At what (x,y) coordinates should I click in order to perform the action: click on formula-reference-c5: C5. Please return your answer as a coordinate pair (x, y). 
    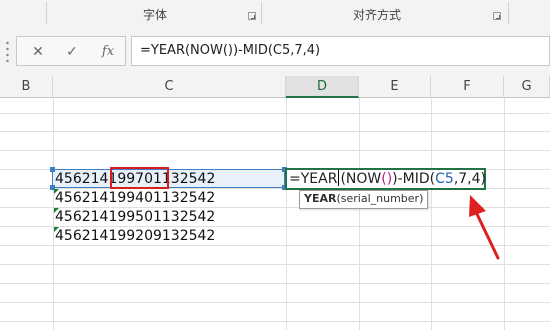
    Looking at the image, I should click on (444, 179).